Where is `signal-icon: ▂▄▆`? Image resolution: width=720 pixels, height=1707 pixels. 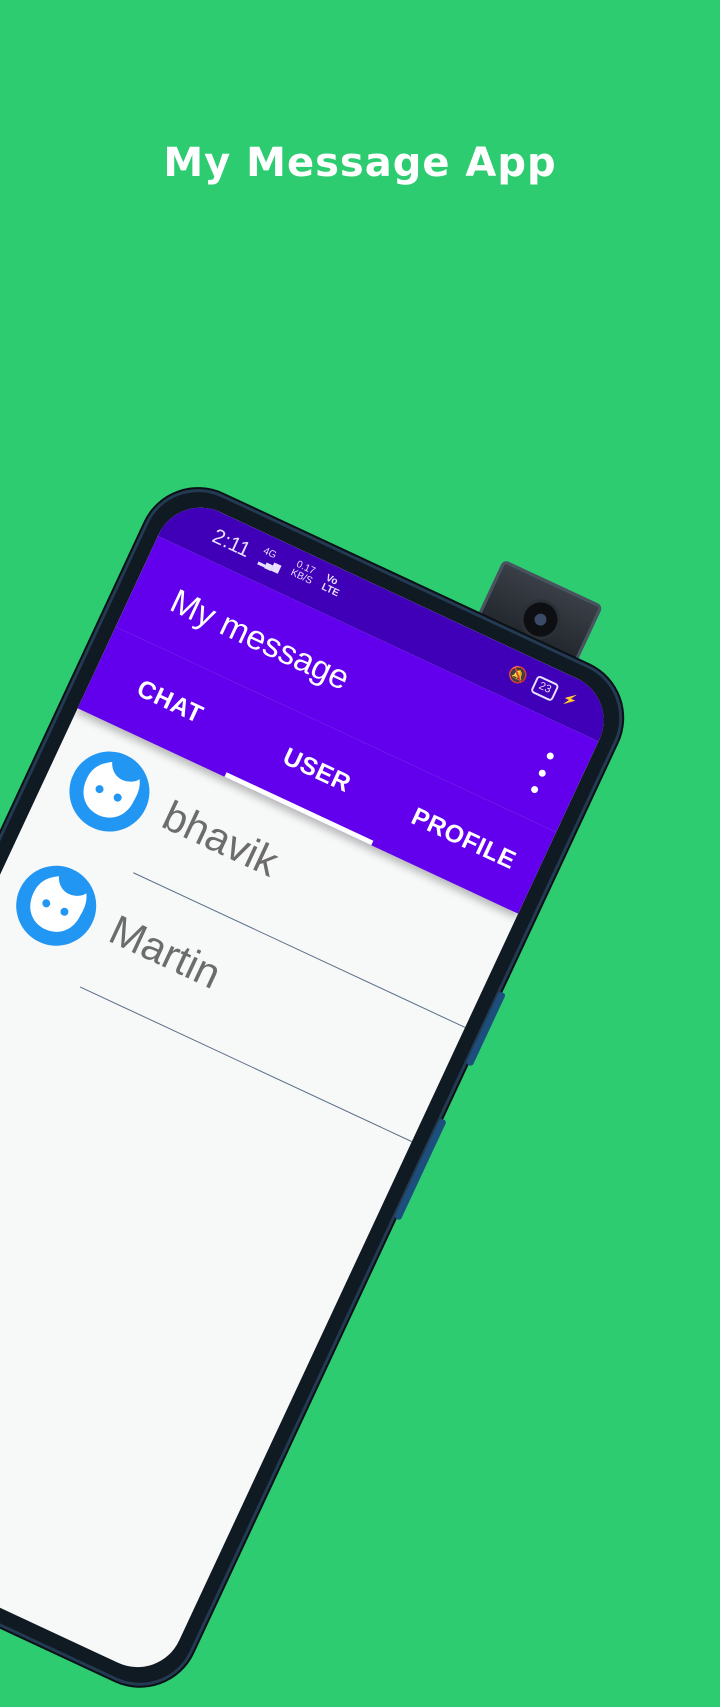 signal-icon: ▂▄▆ is located at coordinates (270, 564).